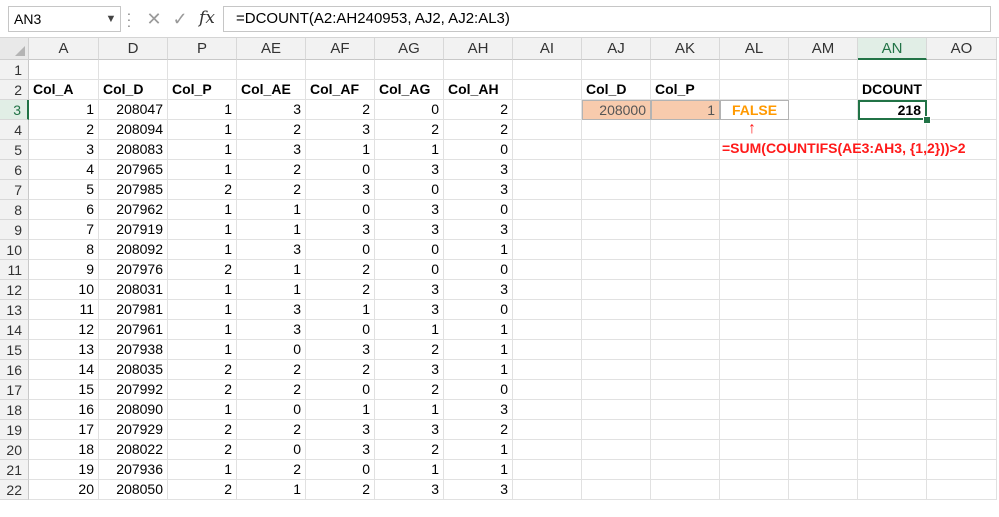  I want to click on table-cell: 19, so click(64, 470).